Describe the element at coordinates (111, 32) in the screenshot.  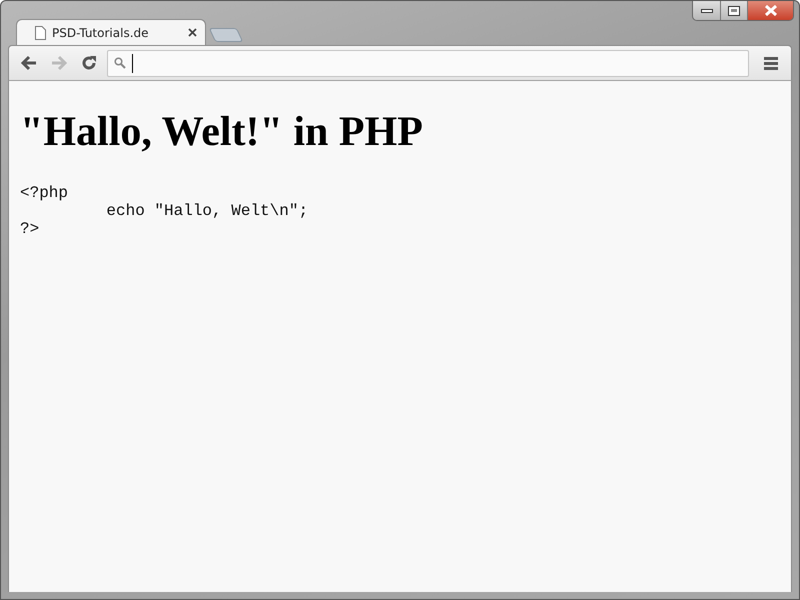
I see `browser-tab: PSD-Tutorials.de` at that location.